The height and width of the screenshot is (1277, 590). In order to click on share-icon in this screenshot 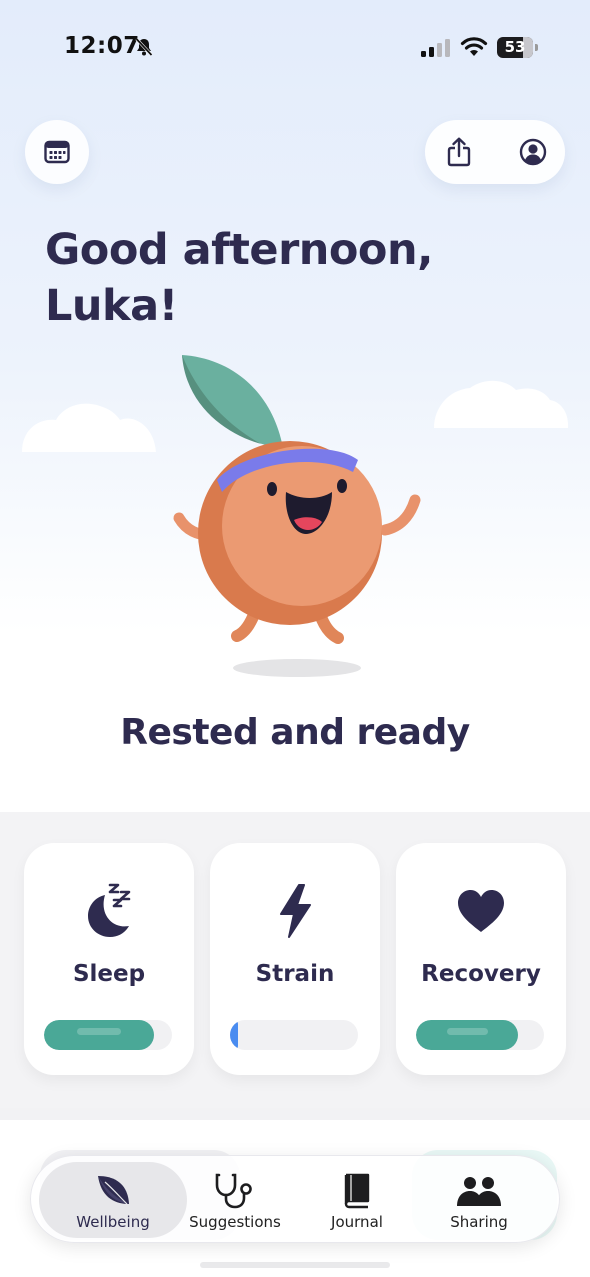, I will do `click(459, 152)`.